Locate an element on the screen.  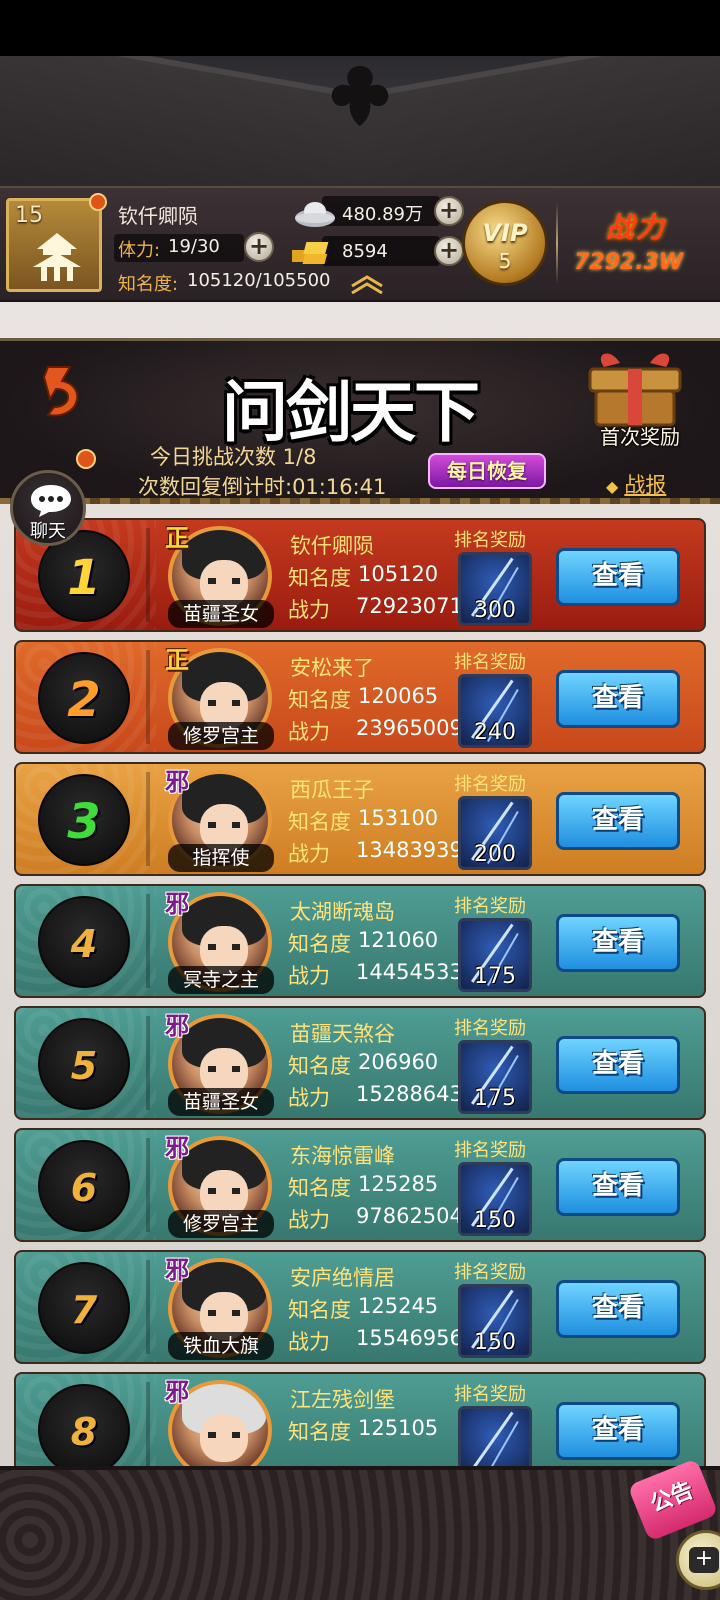
status-bar is located at coordinates (360, 28).